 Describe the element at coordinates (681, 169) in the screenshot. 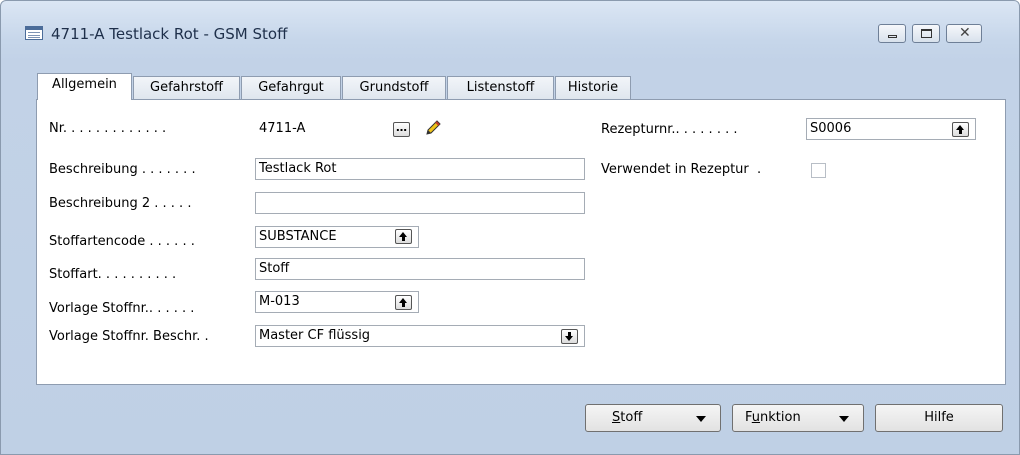

I see `verwendet-label: Verwendet in Rezeptur .` at that location.